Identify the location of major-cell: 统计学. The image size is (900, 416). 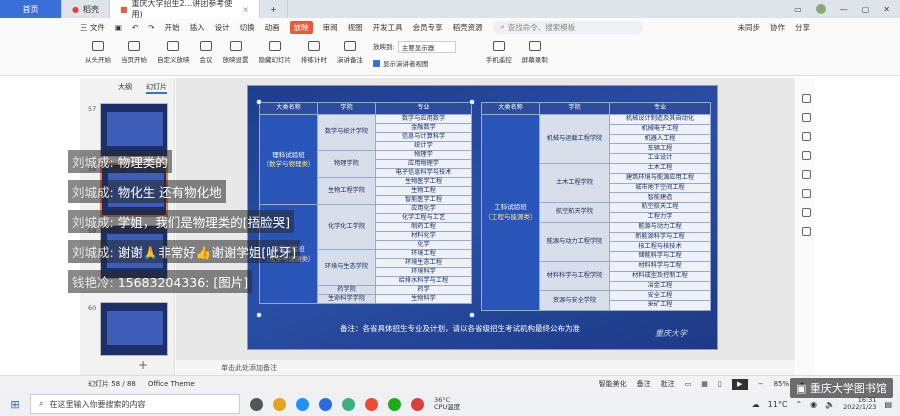
(423, 146).